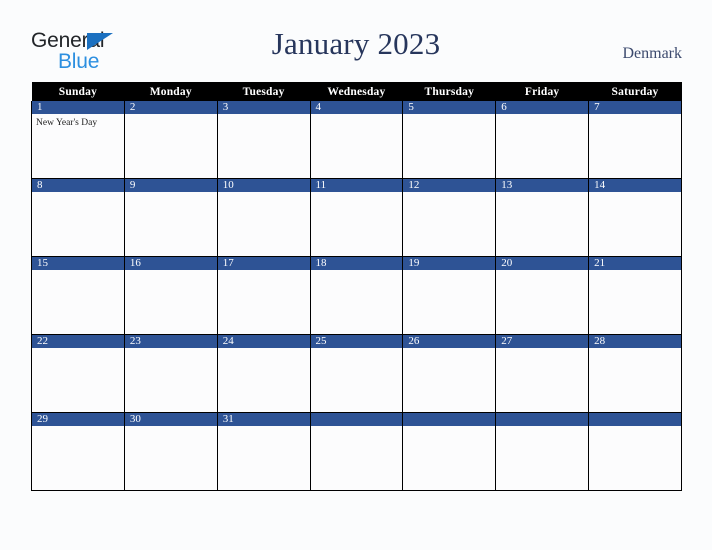 This screenshot has height=550, width=712. I want to click on weekday-header-wednesday: Wednesday, so click(356, 91).